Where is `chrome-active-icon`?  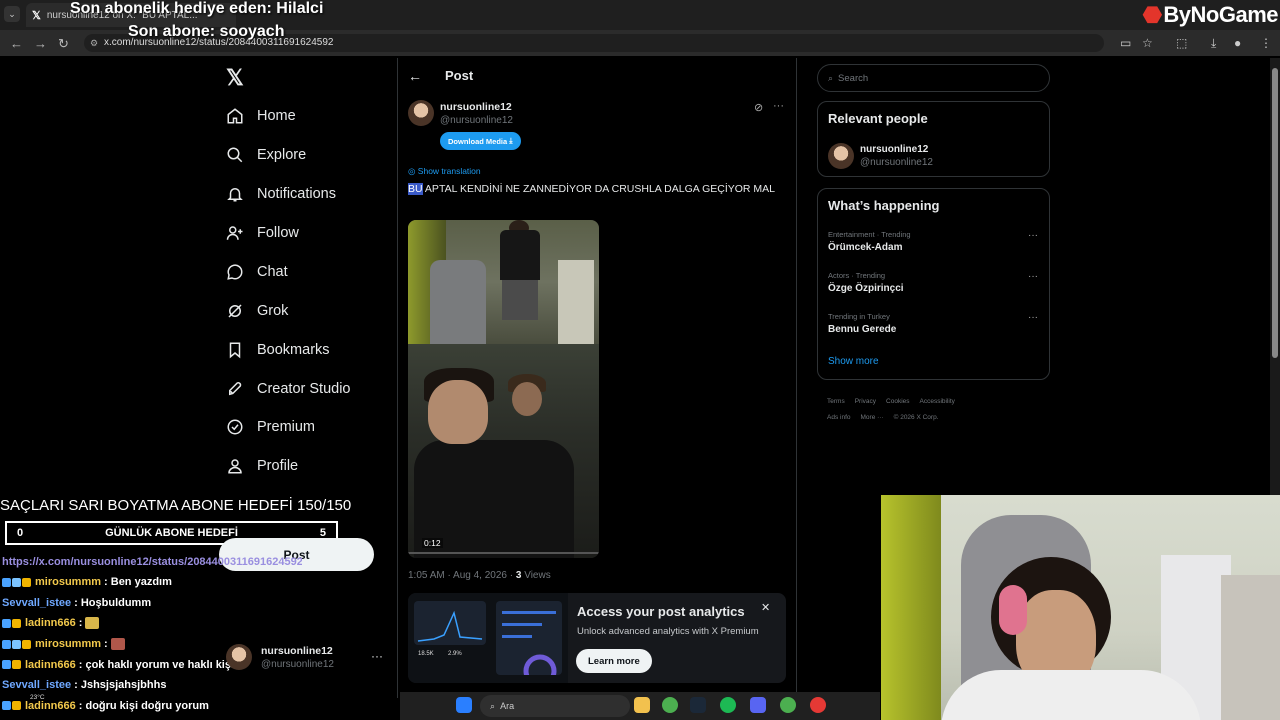 chrome-active-icon is located at coordinates (788, 705).